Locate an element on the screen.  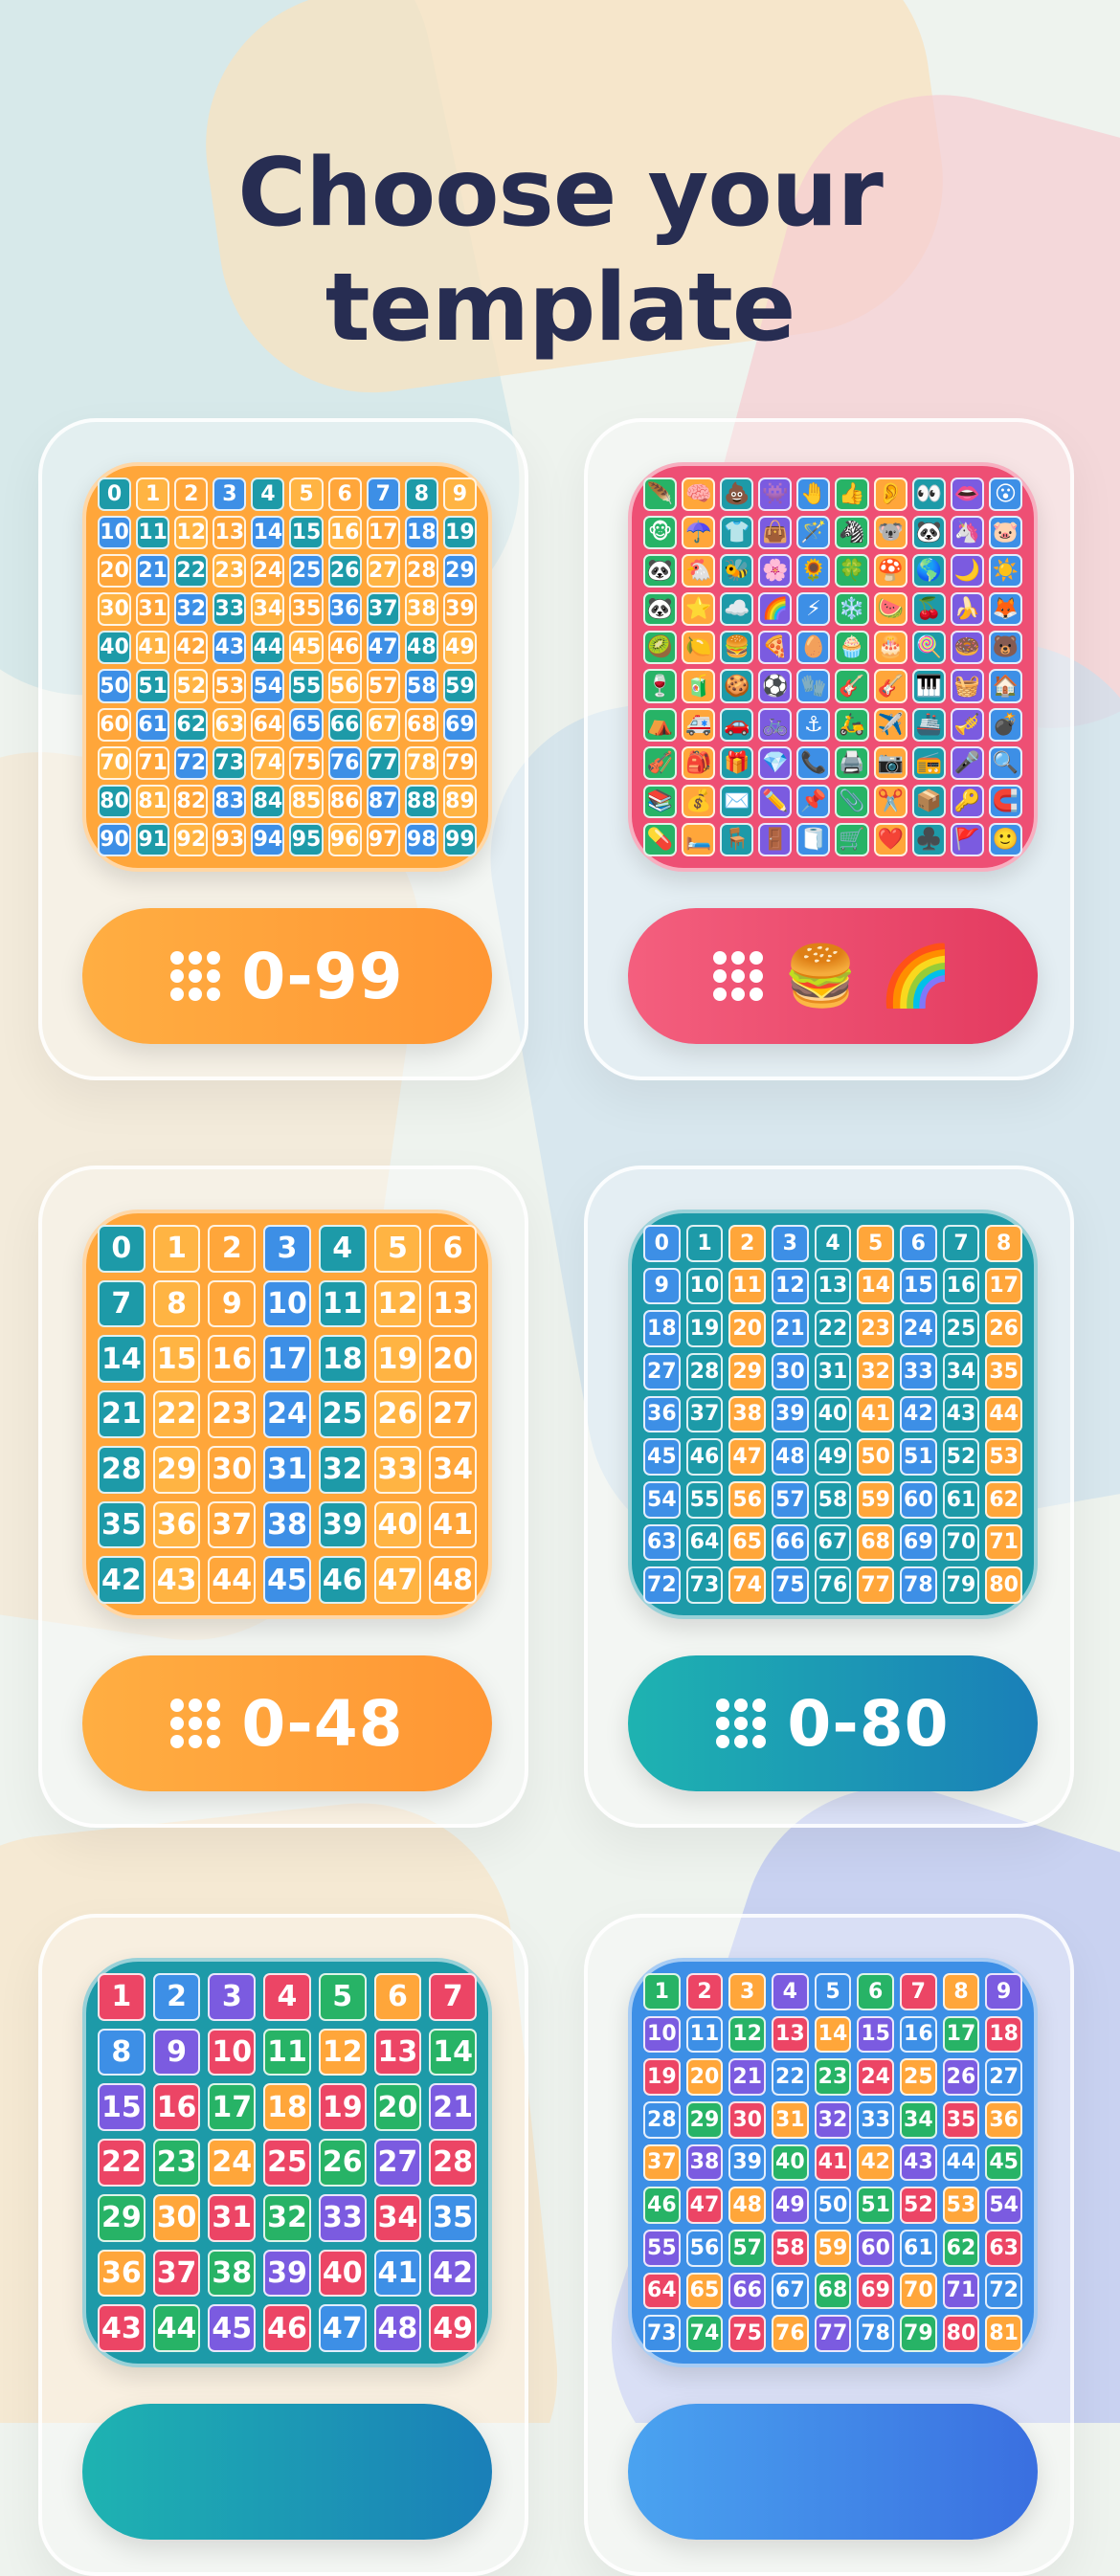
number-tile: 83 is located at coordinates (230, 801).